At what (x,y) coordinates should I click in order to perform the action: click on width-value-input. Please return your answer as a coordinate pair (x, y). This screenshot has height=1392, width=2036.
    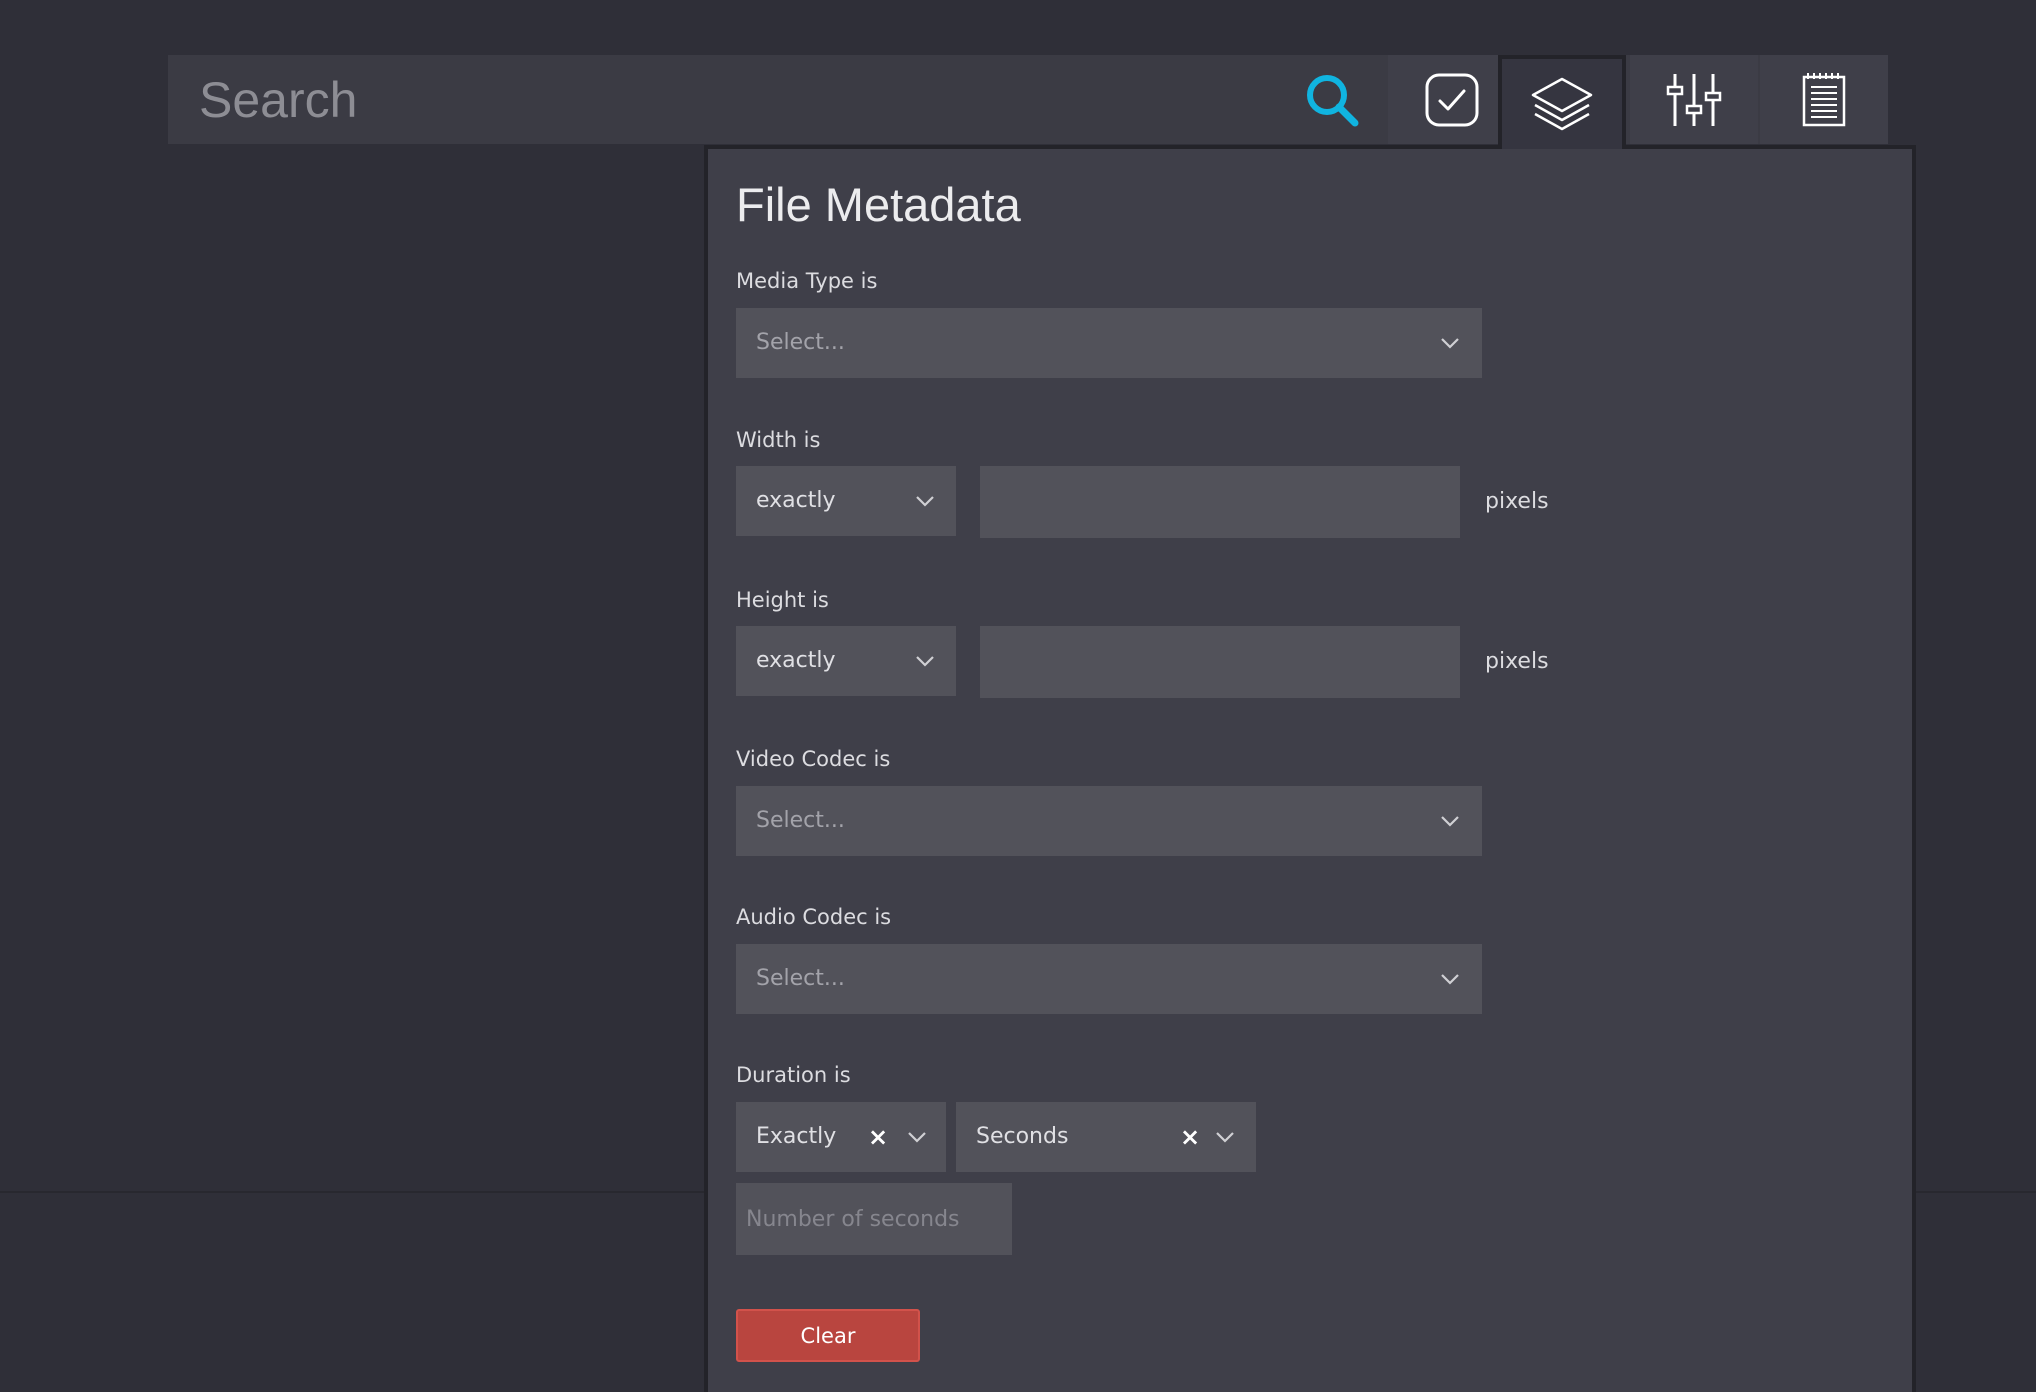
    Looking at the image, I should click on (1220, 502).